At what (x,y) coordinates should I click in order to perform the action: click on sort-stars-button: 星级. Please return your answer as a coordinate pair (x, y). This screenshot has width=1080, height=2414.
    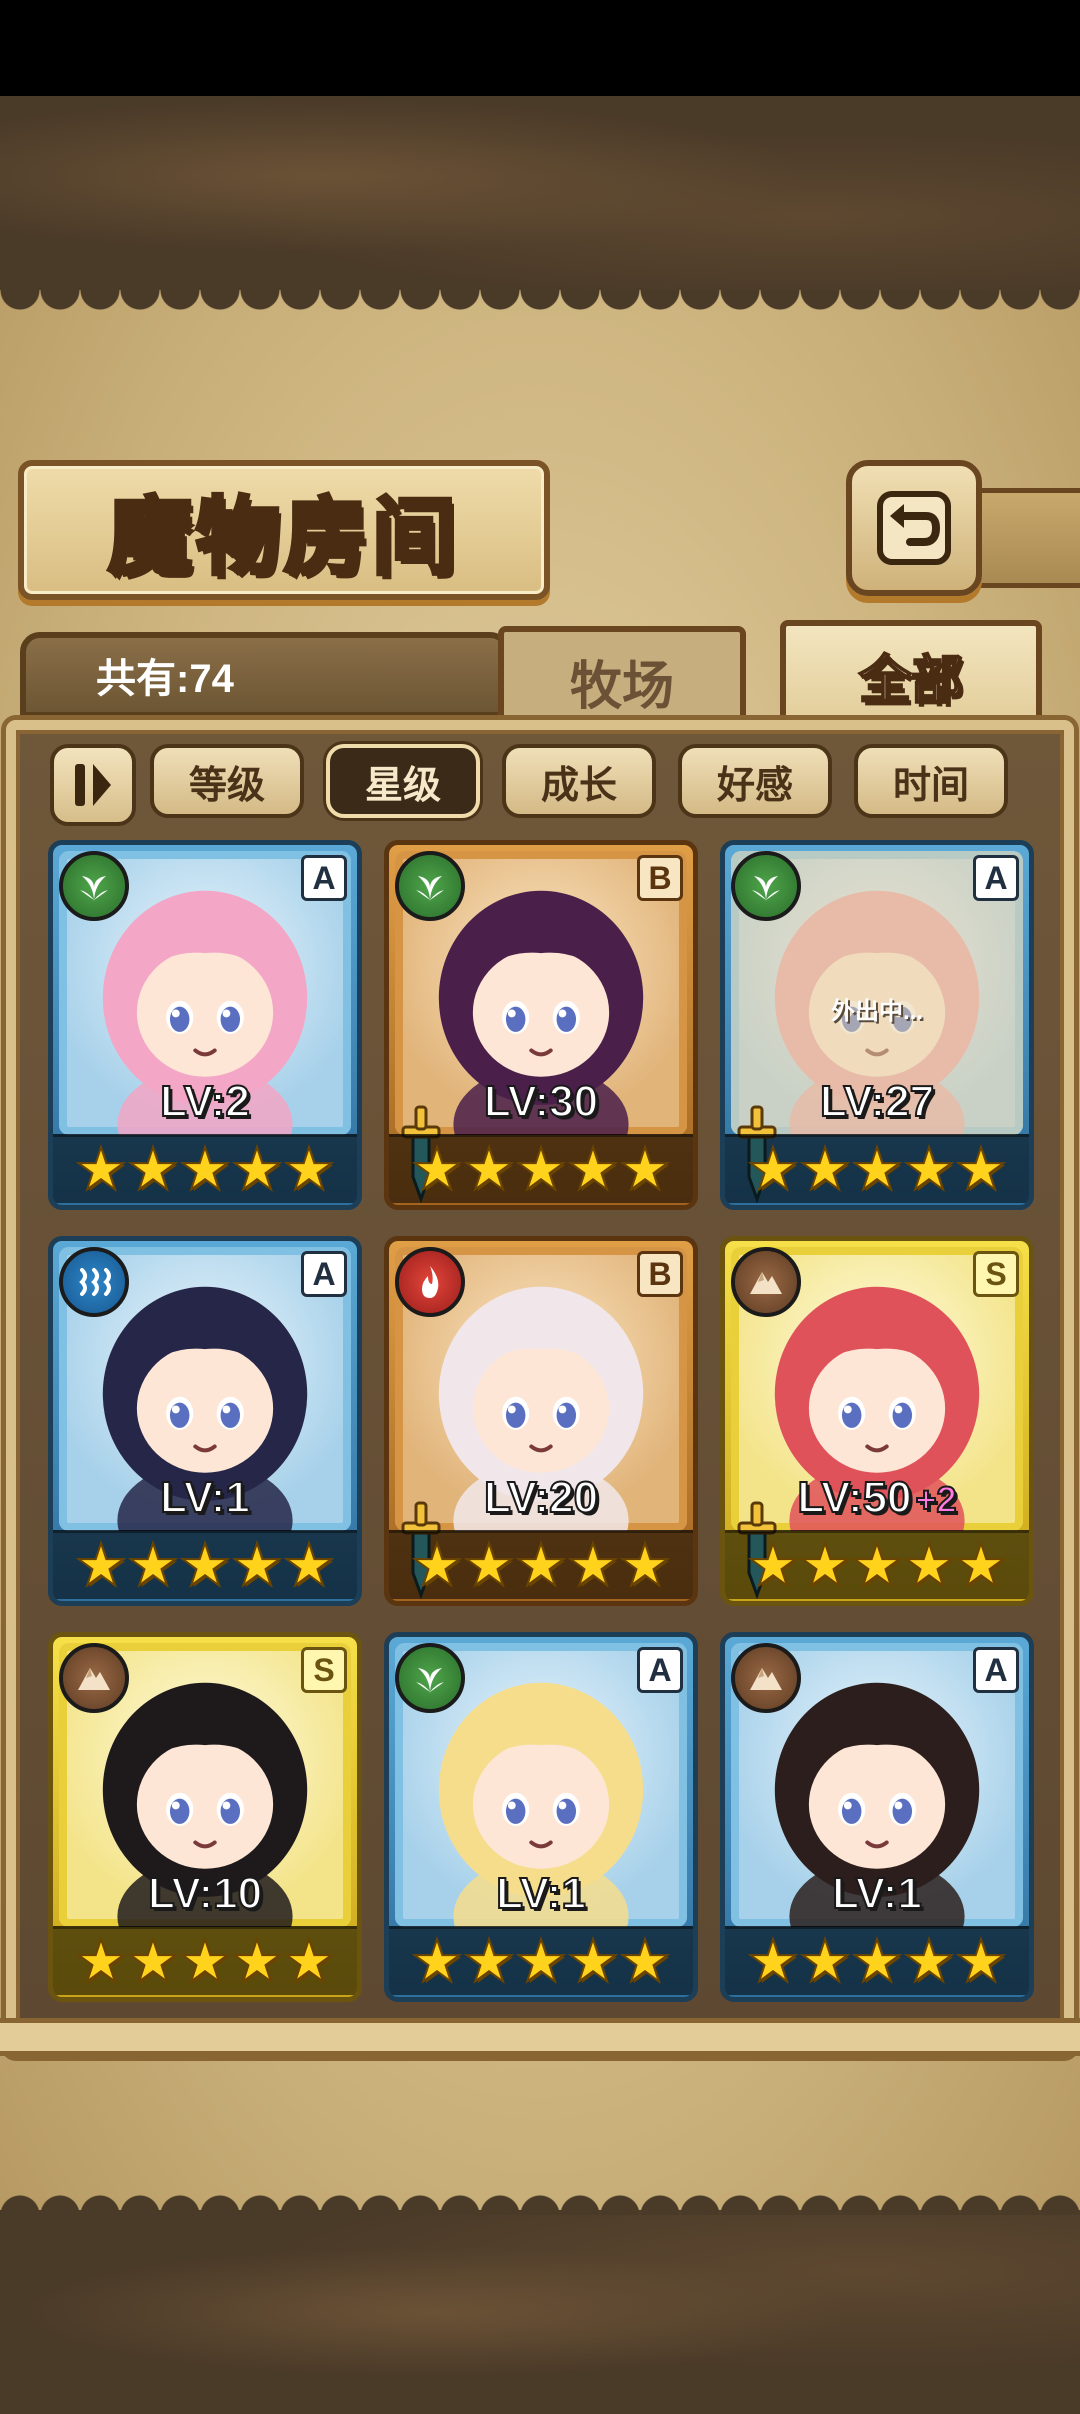
    Looking at the image, I should click on (403, 781).